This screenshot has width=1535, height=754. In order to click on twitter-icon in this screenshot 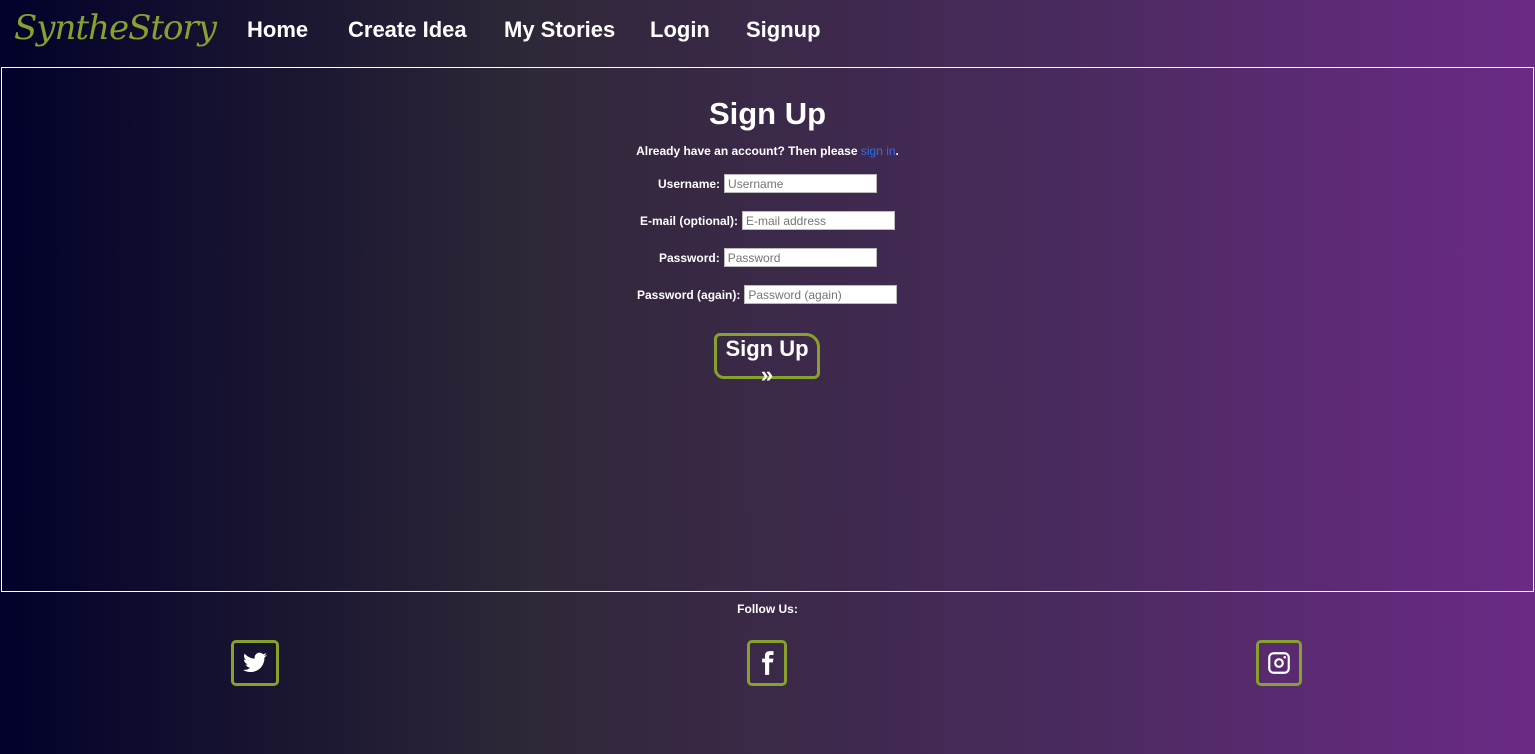, I will do `click(255, 662)`.